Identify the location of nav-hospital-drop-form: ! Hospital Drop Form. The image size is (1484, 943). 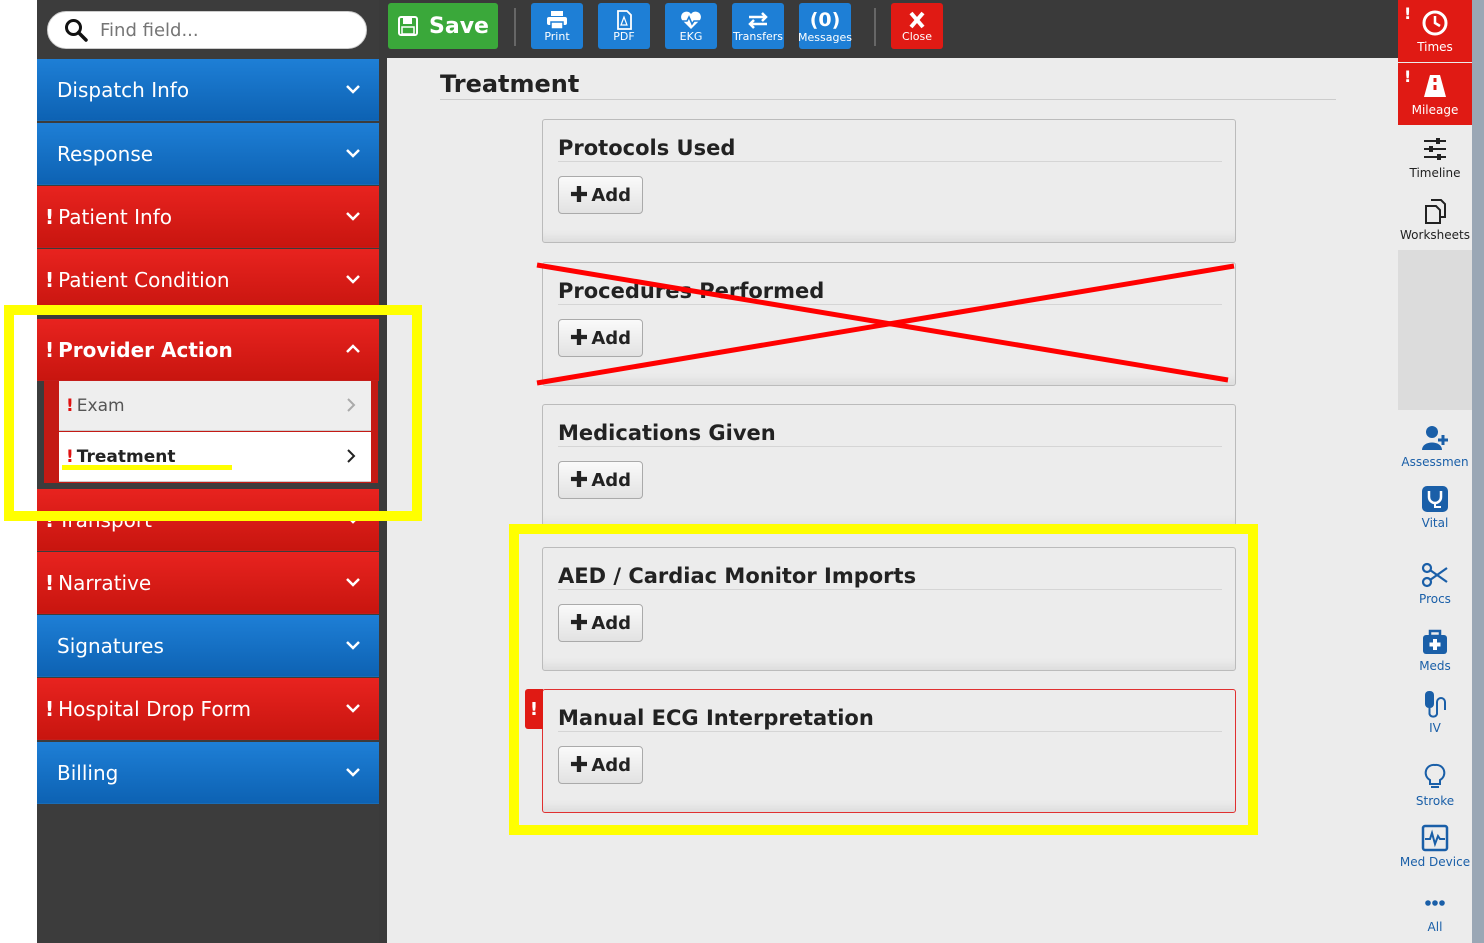
(208, 709).